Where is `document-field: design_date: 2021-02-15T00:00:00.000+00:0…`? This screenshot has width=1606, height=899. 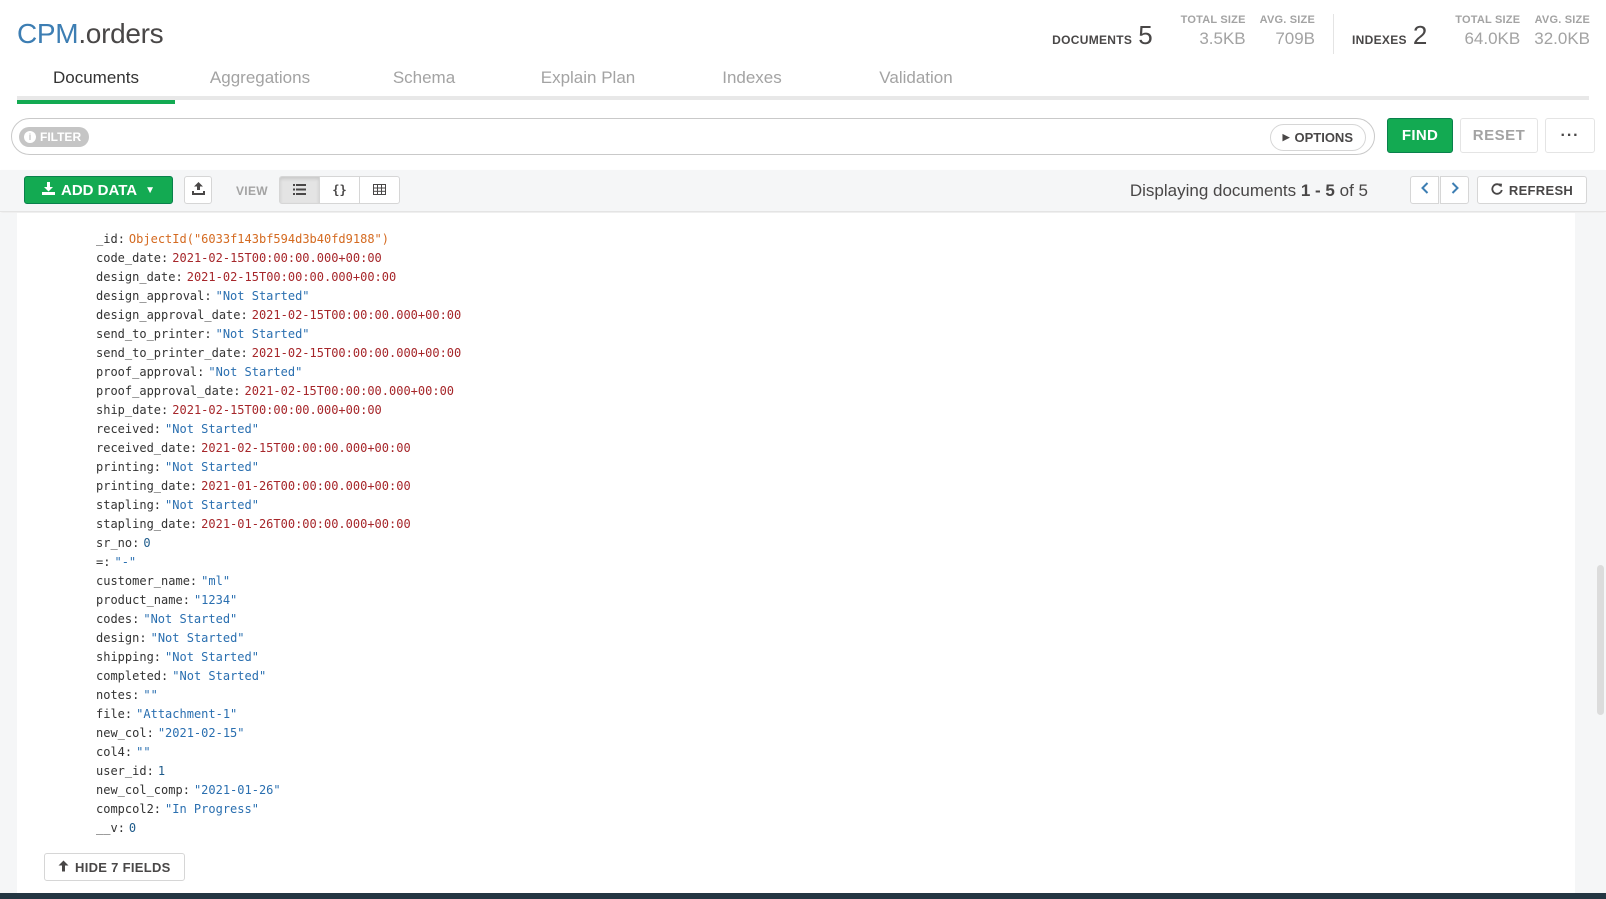
document-field: design_date: 2021-02-15T00:00:00.000+00:0… is located at coordinates (278, 277).